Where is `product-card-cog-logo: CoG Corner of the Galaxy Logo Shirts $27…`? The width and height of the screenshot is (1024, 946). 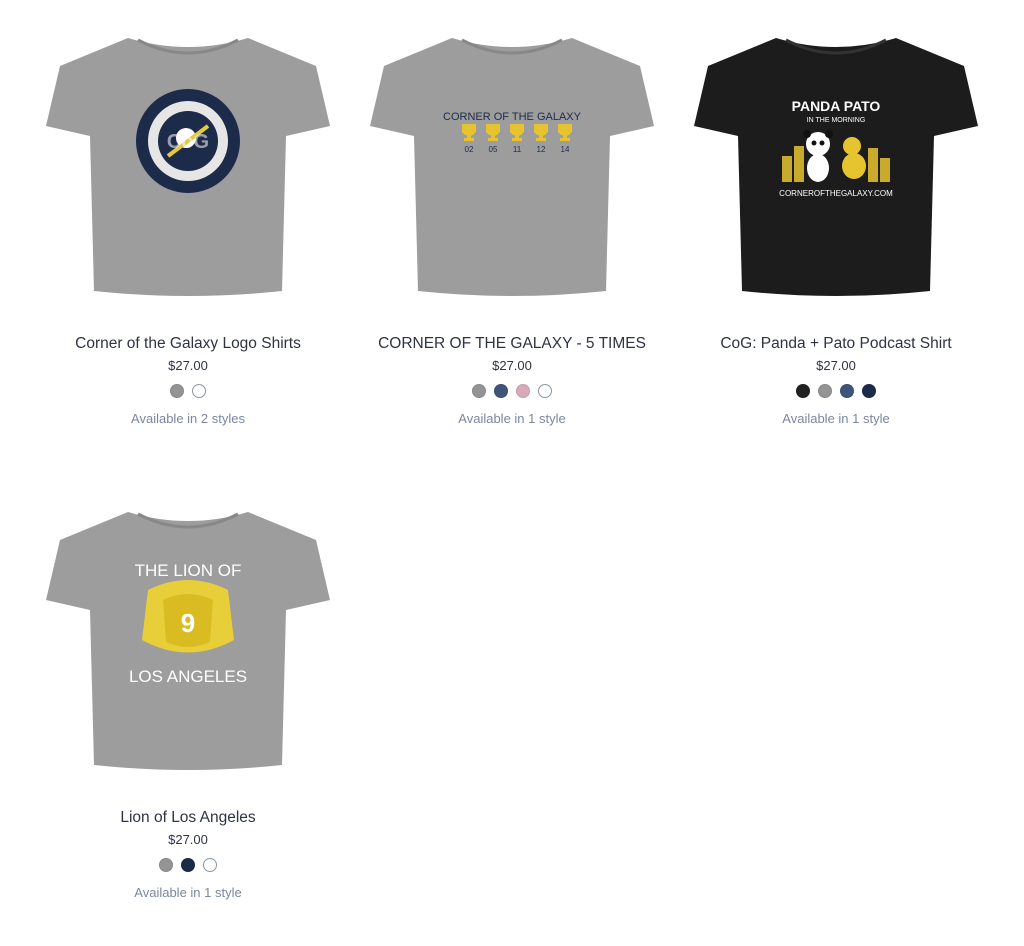 product-card-cog-logo: CoG Corner of the Galaxy Logo Shirts $27… is located at coordinates (188, 226).